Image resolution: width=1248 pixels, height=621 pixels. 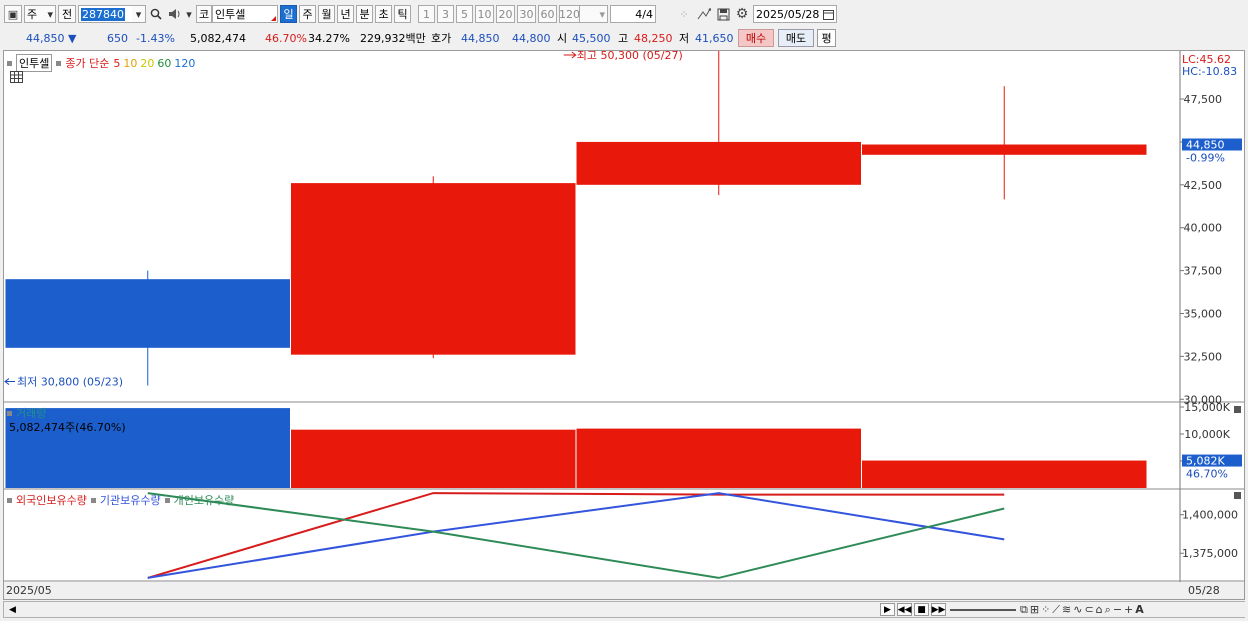 What do you see at coordinates (624, 609) in the screenshot?
I see `chart-scrollbar: ◀ ▶ ◀◀ ■ ▶▶ ⧉ ⊞ ⁘ ⟋ ≋ ∿ ⊂ ⌂ ⌕ − + A` at bounding box center [624, 609].